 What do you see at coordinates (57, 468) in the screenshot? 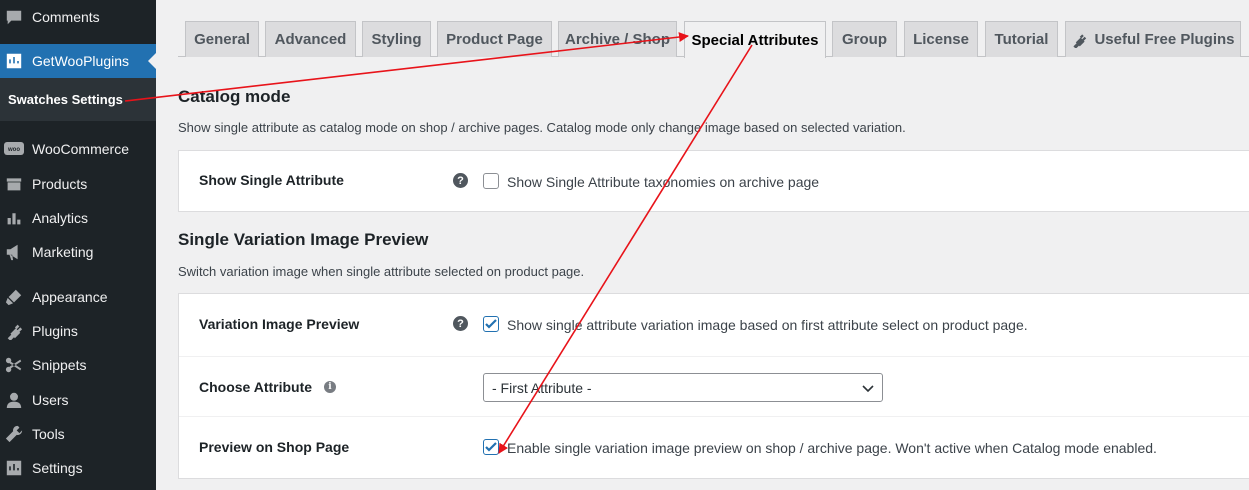
I see `sidebar-item-label: Settings` at bounding box center [57, 468].